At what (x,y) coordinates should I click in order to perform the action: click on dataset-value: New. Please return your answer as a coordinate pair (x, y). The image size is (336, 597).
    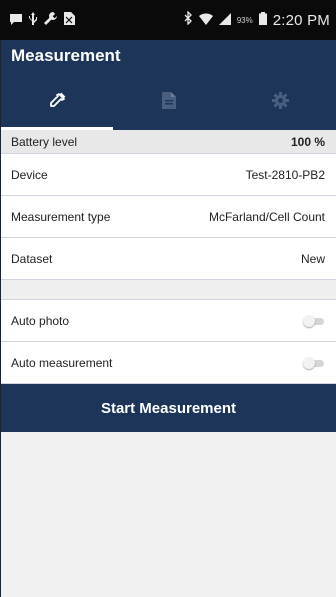
    Looking at the image, I should click on (312, 258).